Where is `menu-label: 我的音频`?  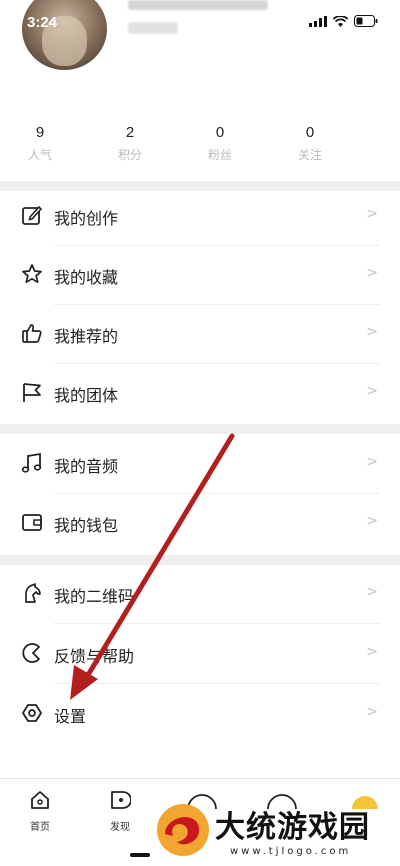
menu-label: 我的音频 is located at coordinates (86, 466).